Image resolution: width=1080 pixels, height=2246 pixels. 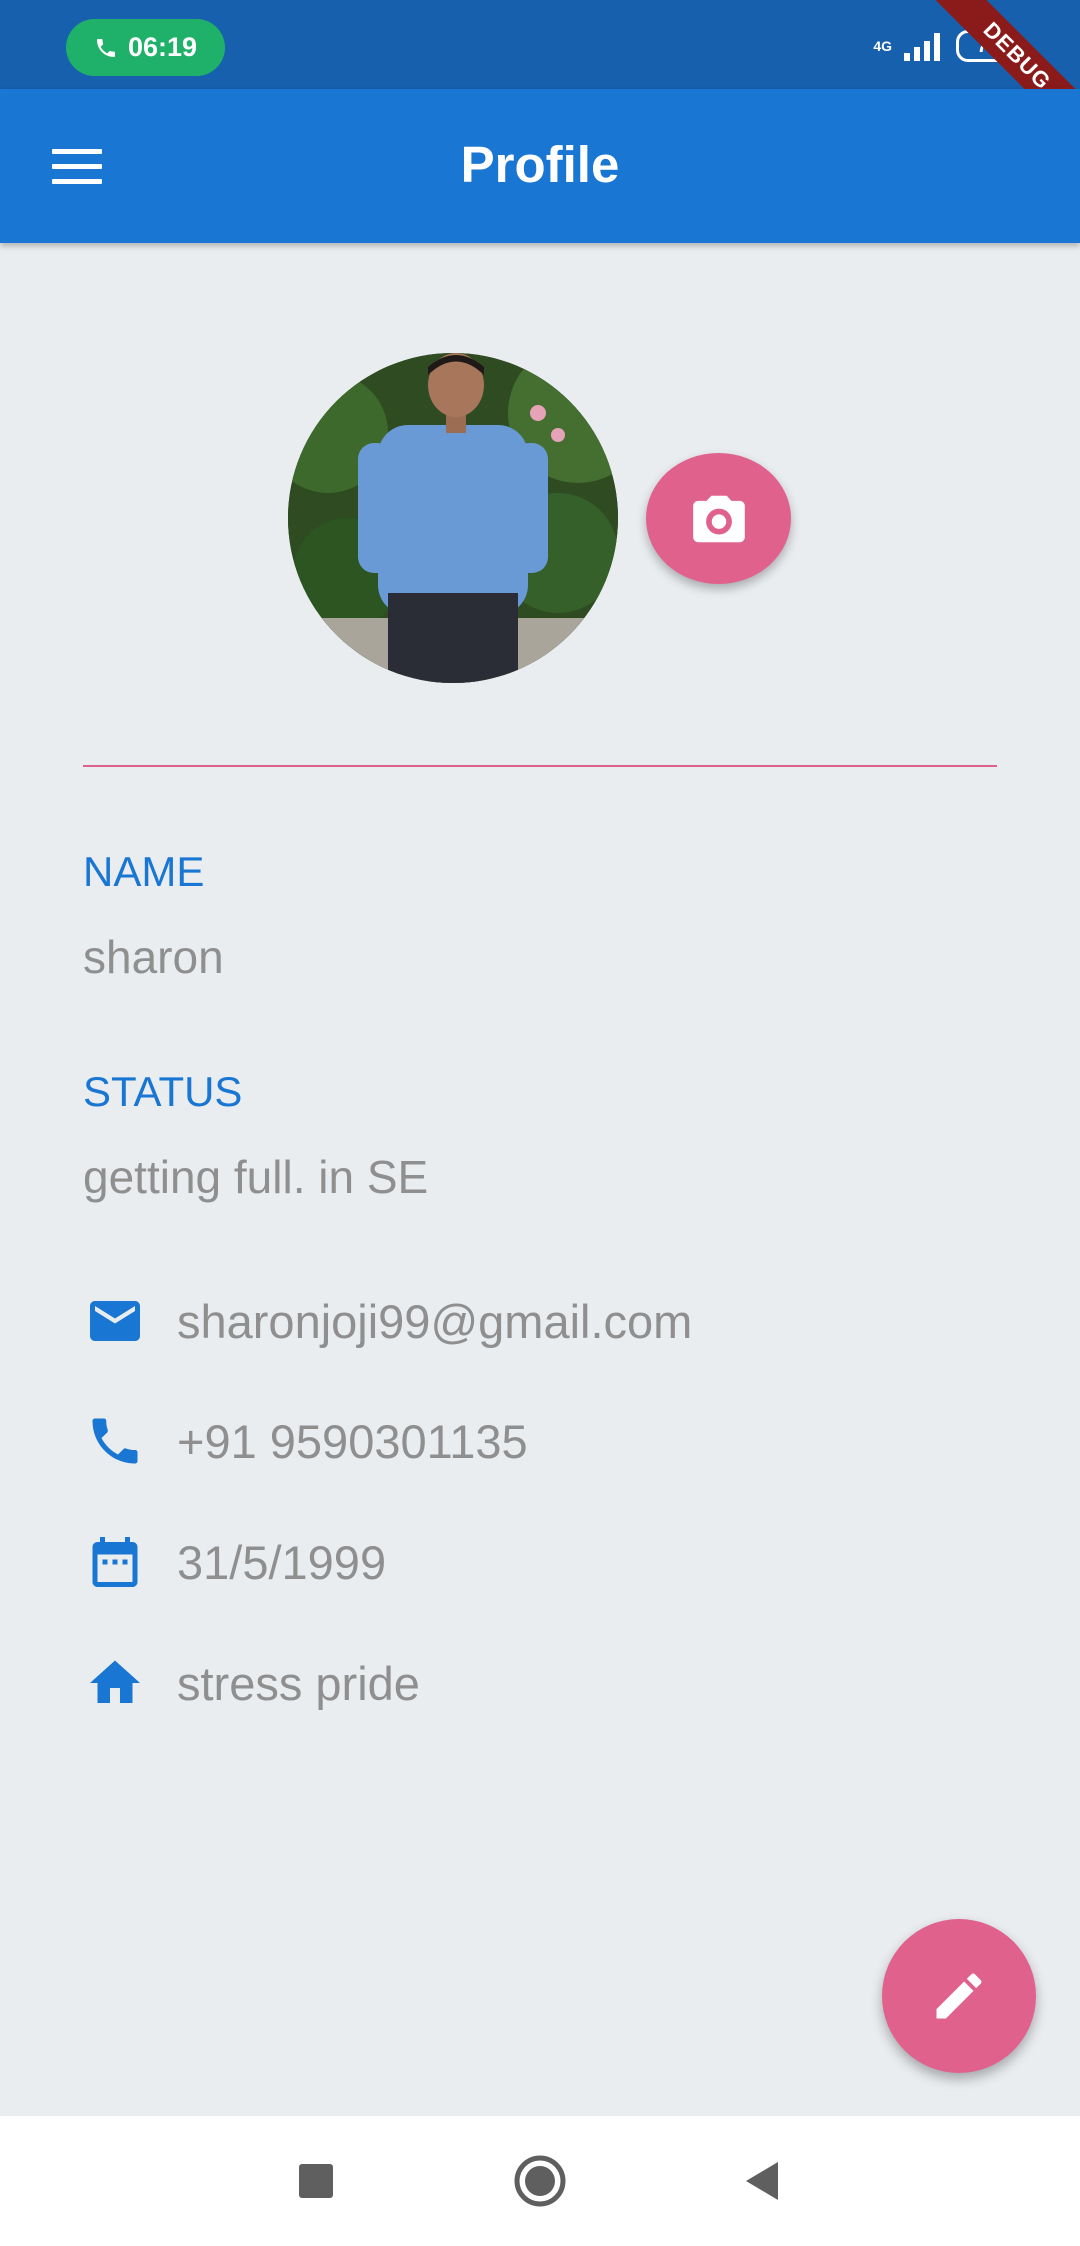 I want to click on divider, so click(x=540, y=766).